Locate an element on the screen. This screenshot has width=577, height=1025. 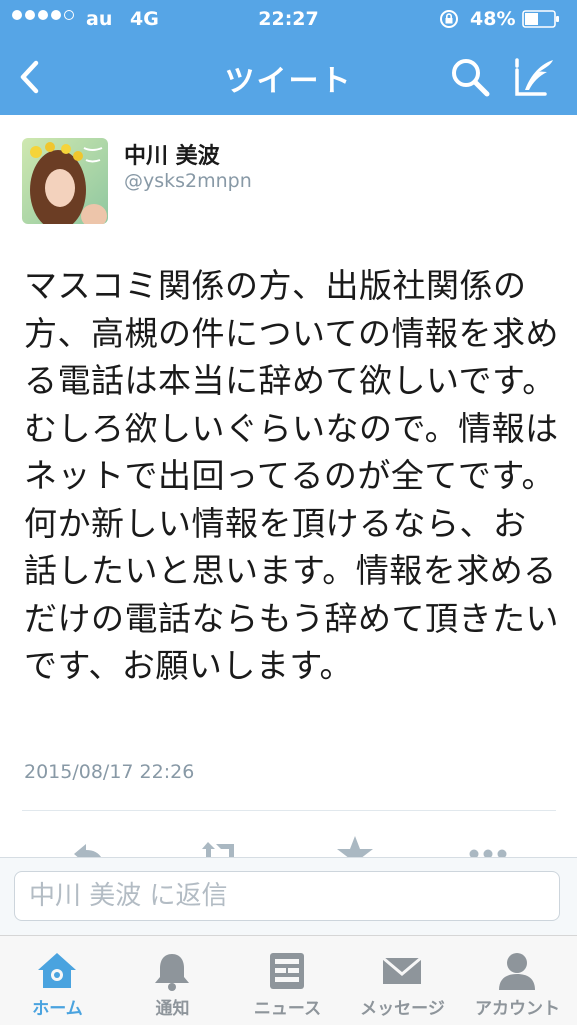
reply-input is located at coordinates (287, 896).